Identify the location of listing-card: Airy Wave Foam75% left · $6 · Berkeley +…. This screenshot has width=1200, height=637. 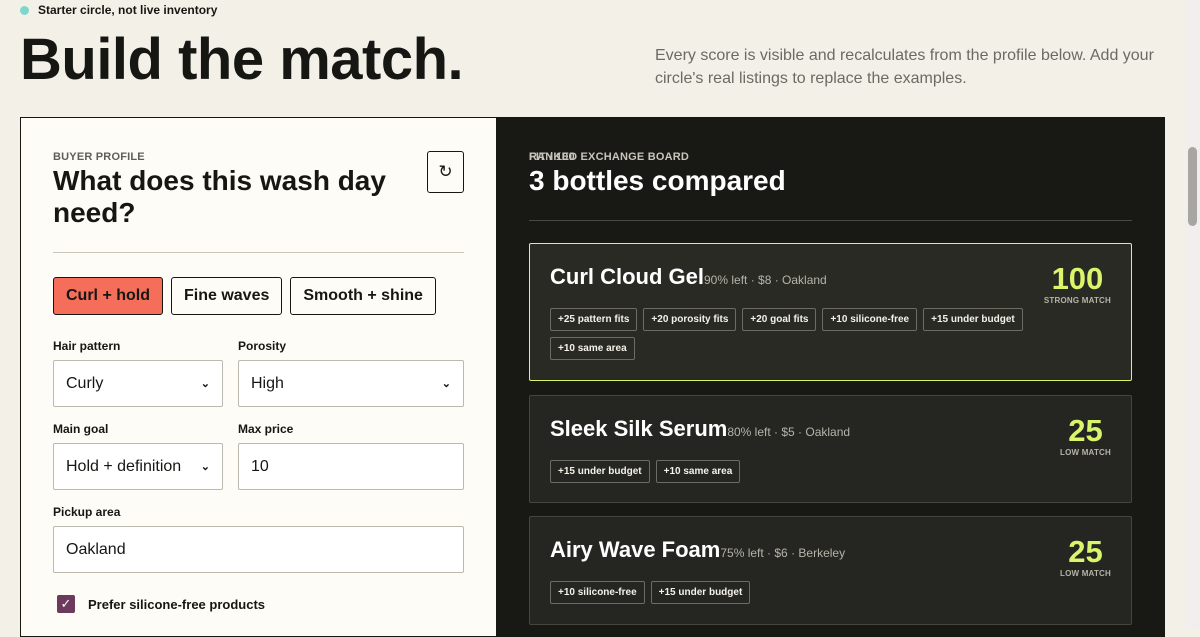
(830, 570).